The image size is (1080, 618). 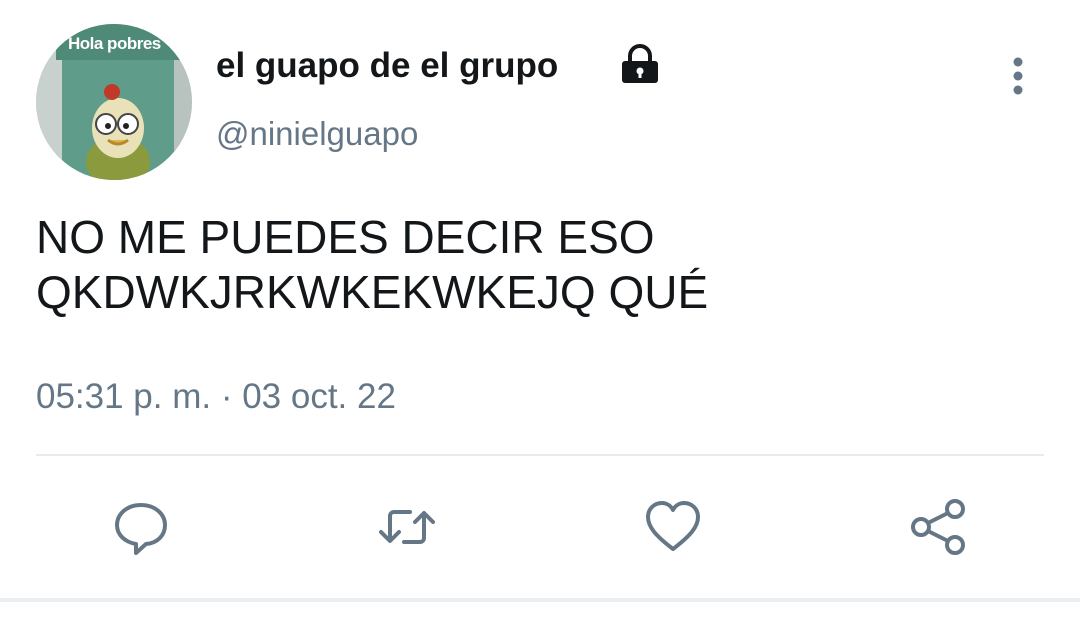 I want to click on avatar: Hola pobres, so click(x=114, y=102).